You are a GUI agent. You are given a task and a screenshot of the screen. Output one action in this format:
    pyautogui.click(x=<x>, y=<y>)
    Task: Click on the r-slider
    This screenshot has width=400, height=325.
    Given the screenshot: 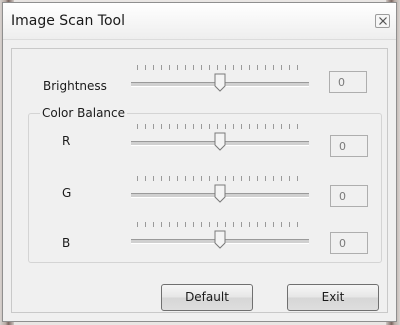 What is the action you would take?
    pyautogui.click(x=220, y=138)
    